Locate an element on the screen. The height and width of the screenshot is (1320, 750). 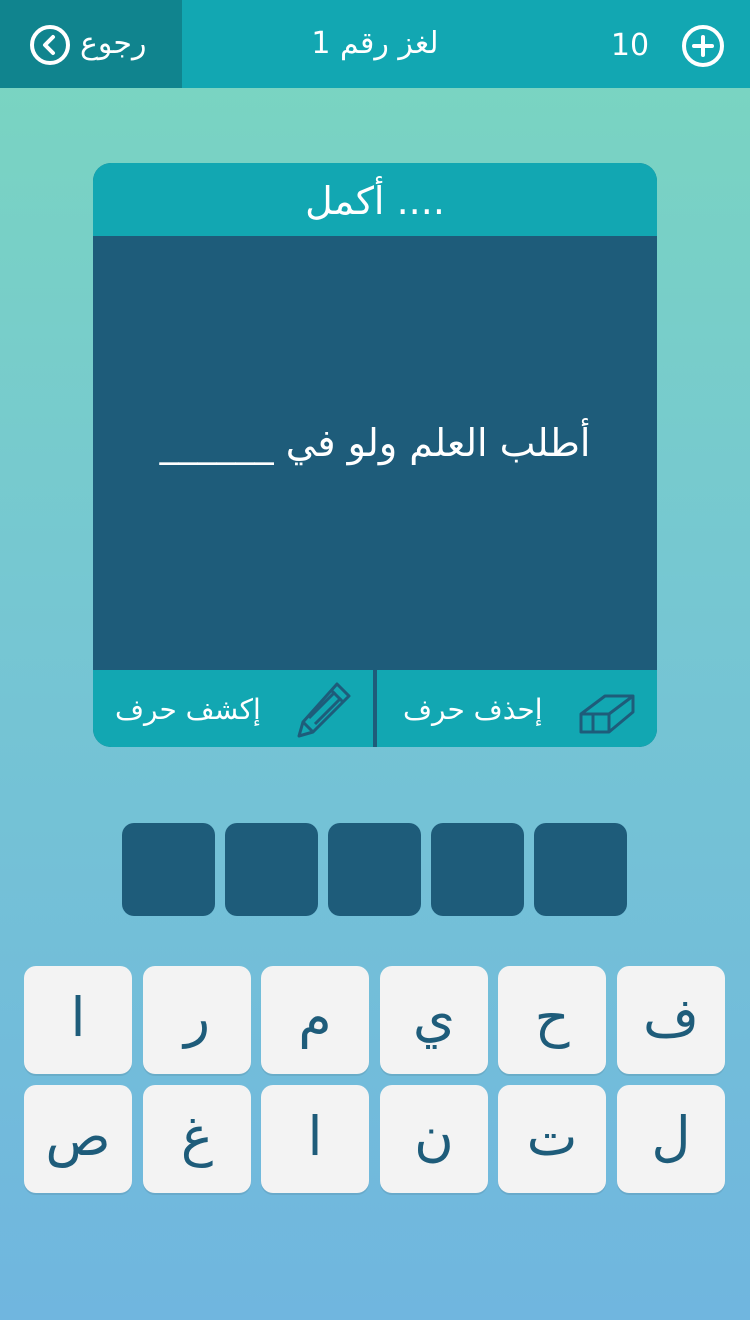
coin-count: 10 is located at coordinates (630, 45).